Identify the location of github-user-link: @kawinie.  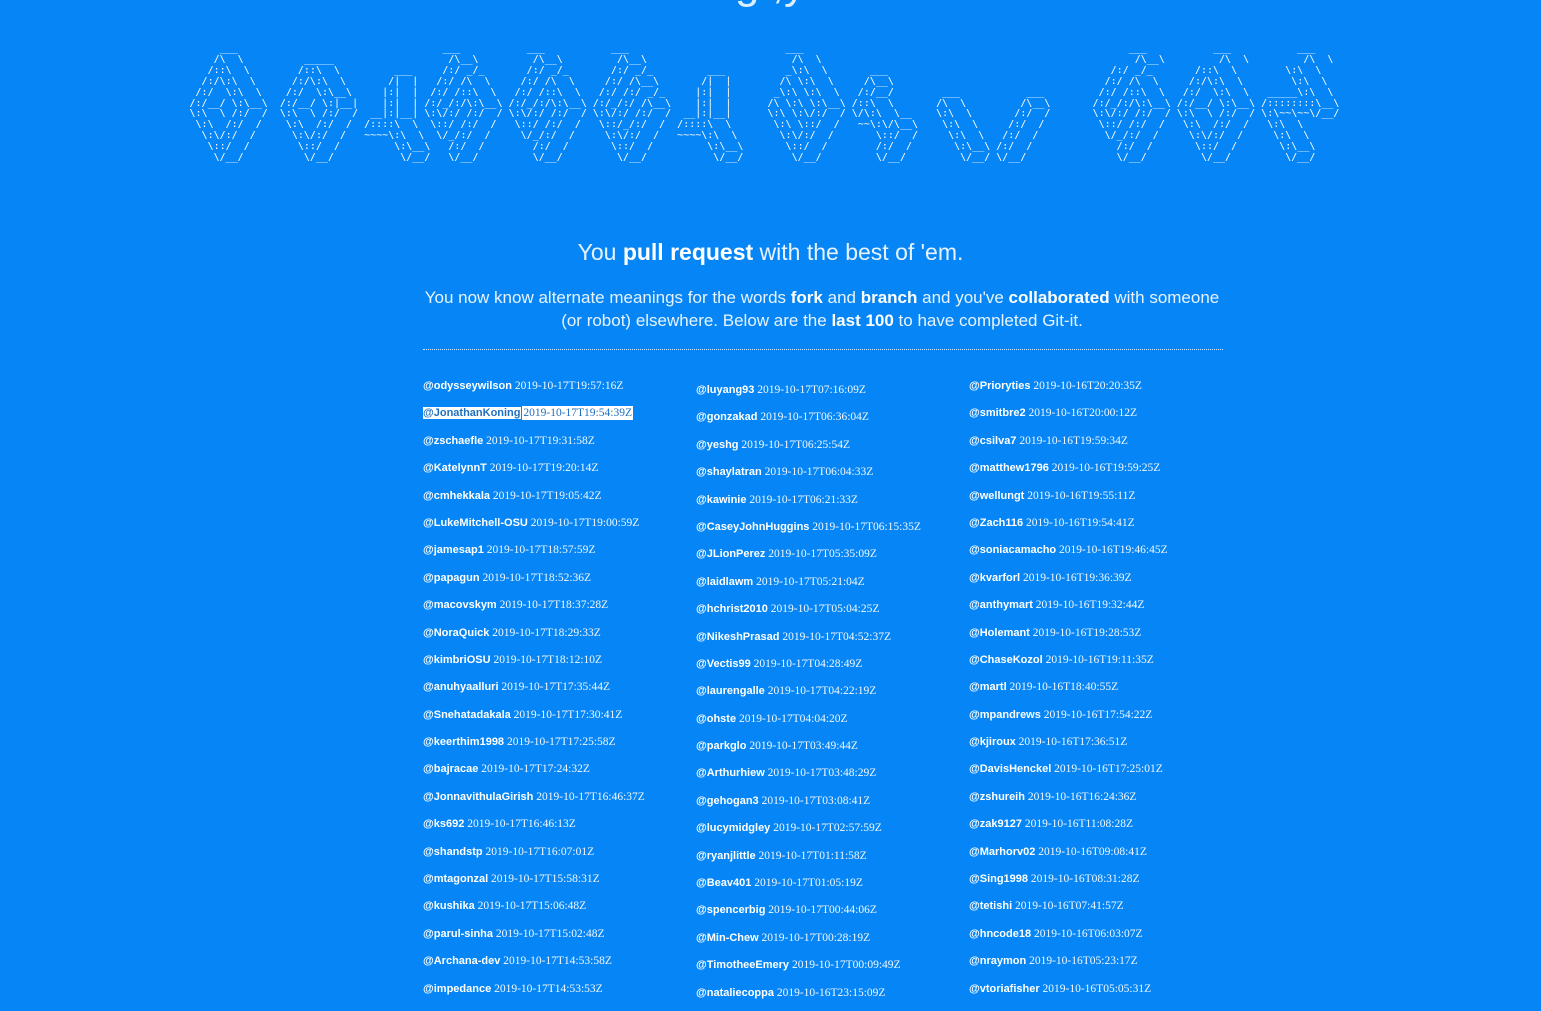
(721, 500).